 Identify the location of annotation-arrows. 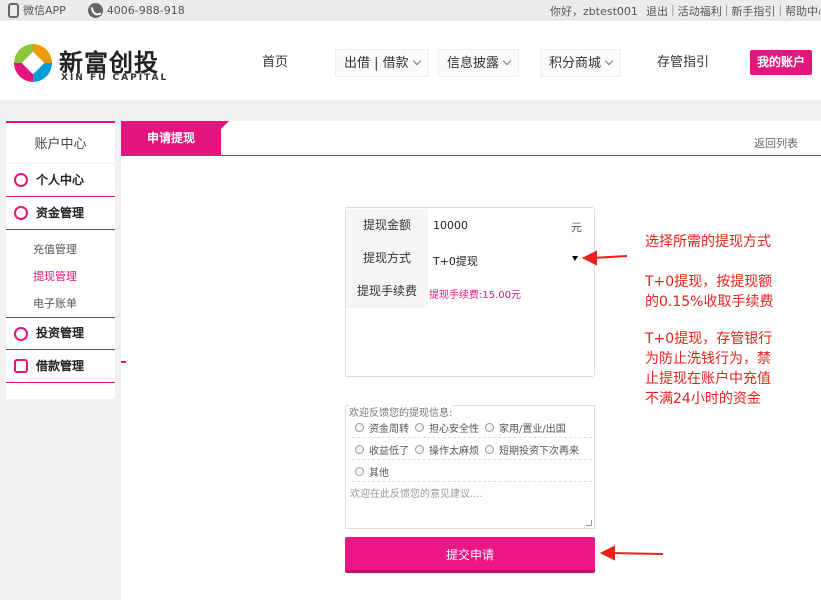
(622, 405).